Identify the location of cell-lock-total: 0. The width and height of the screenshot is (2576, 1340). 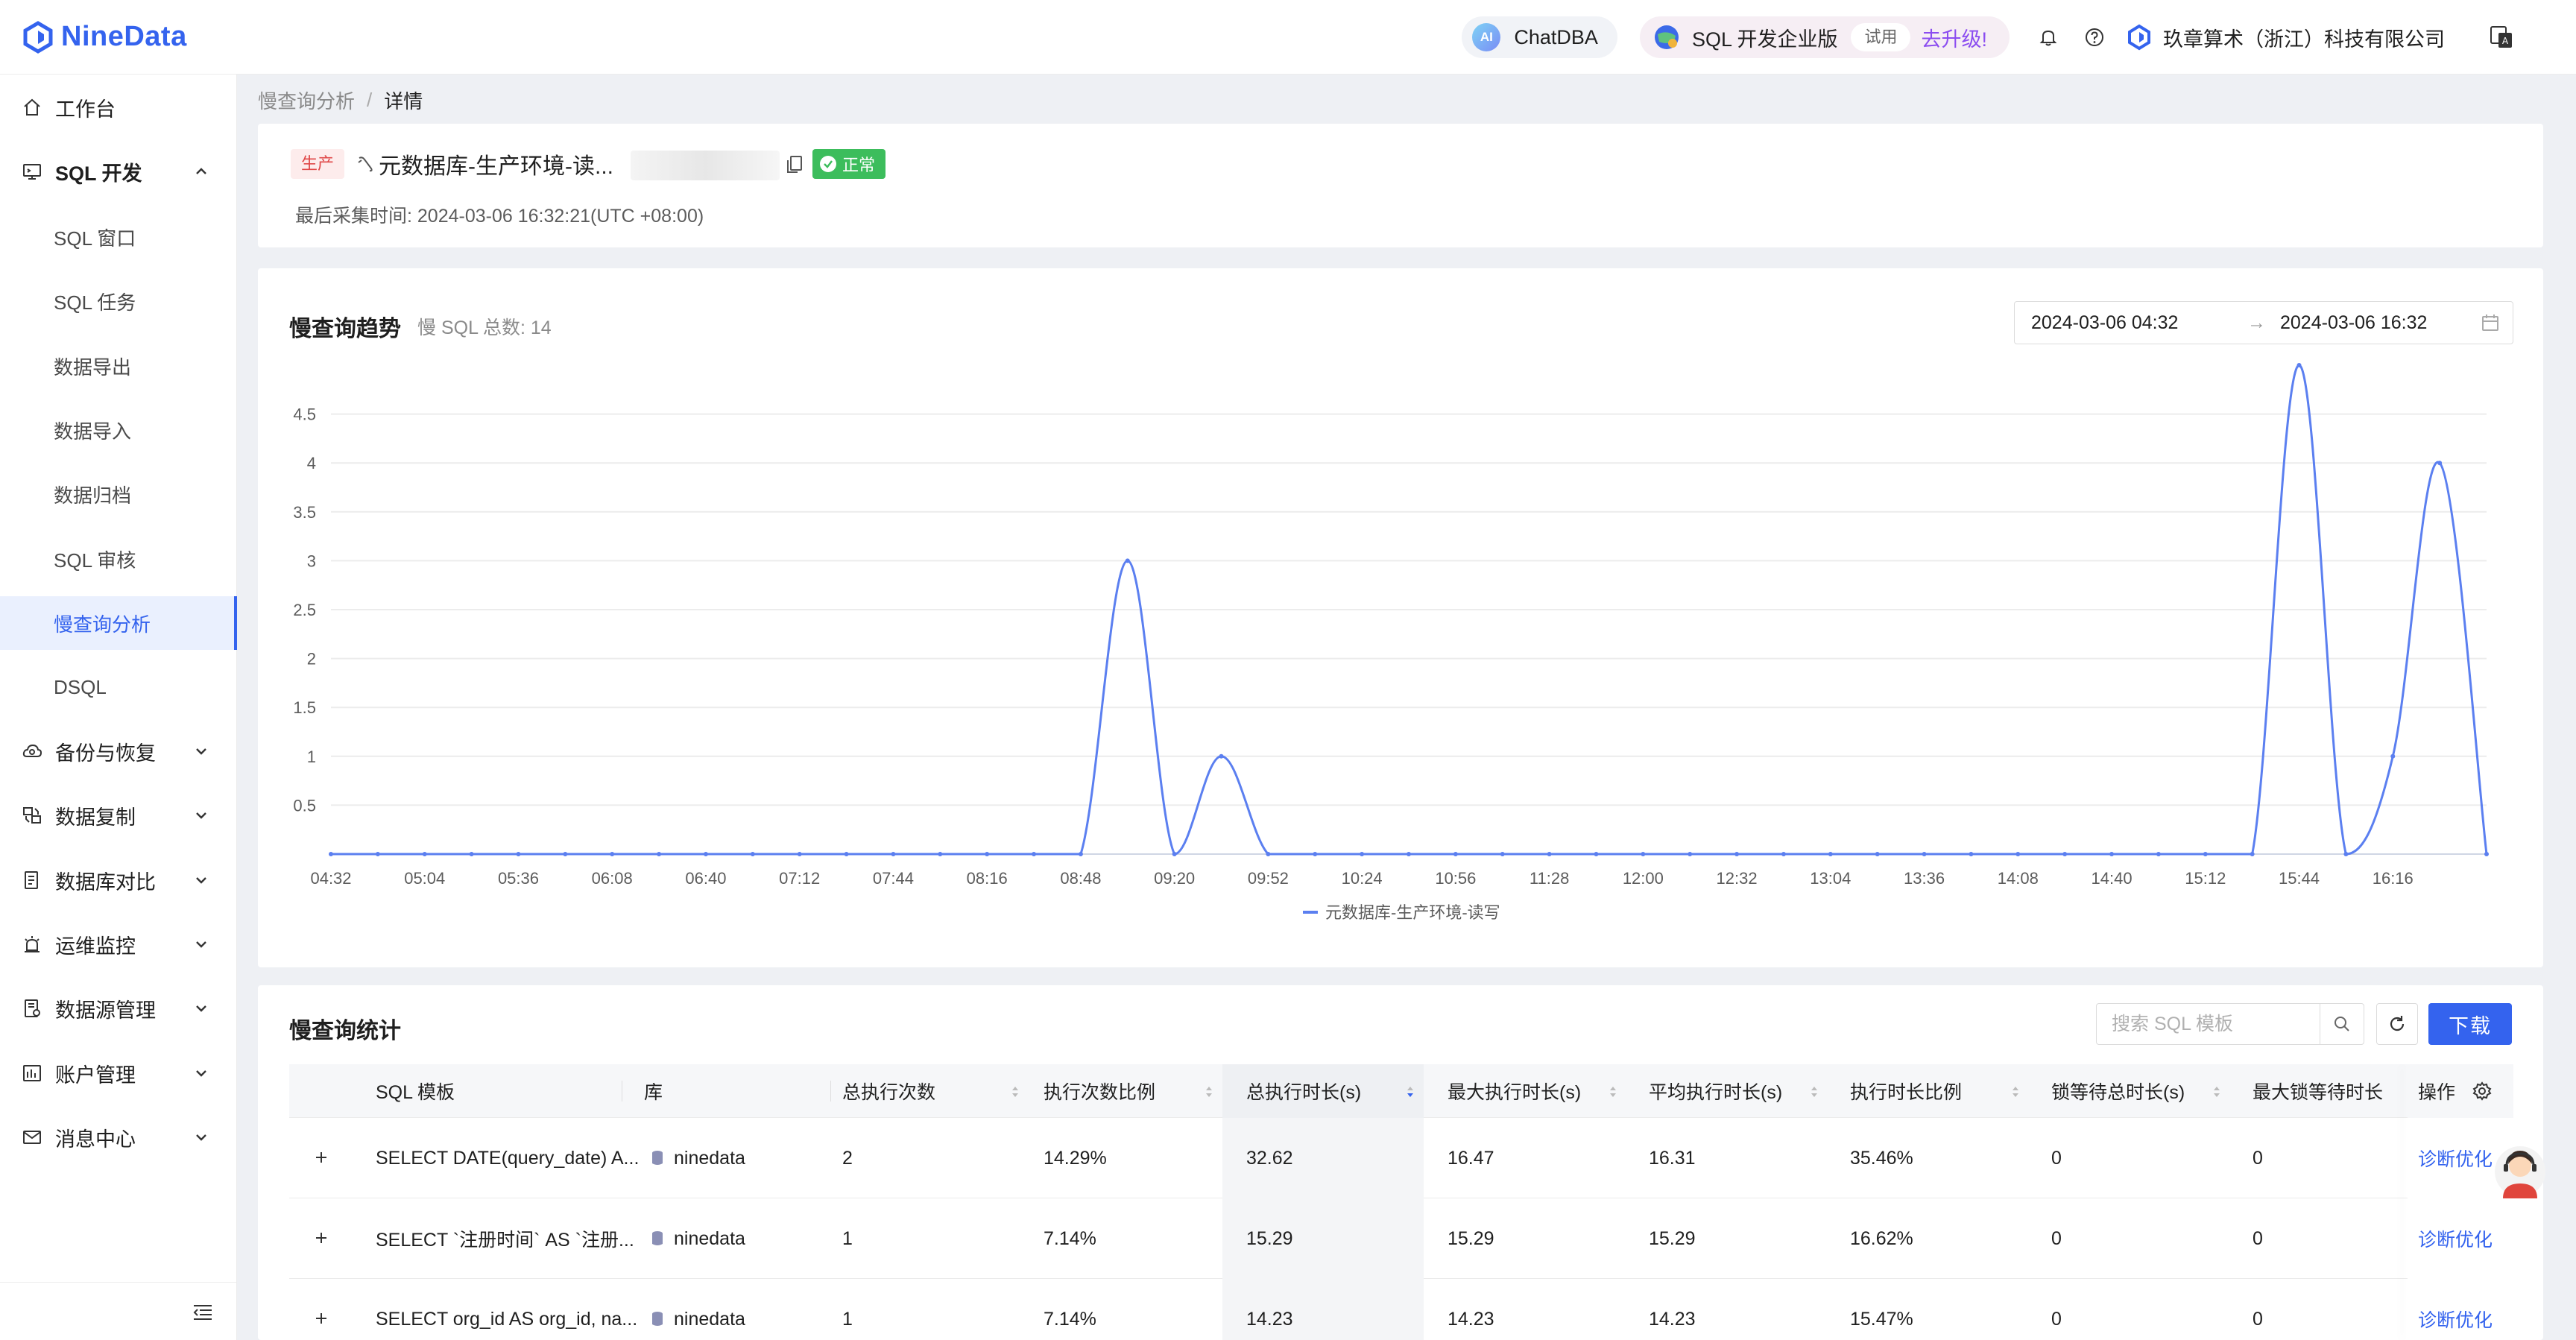
(2056, 1158).